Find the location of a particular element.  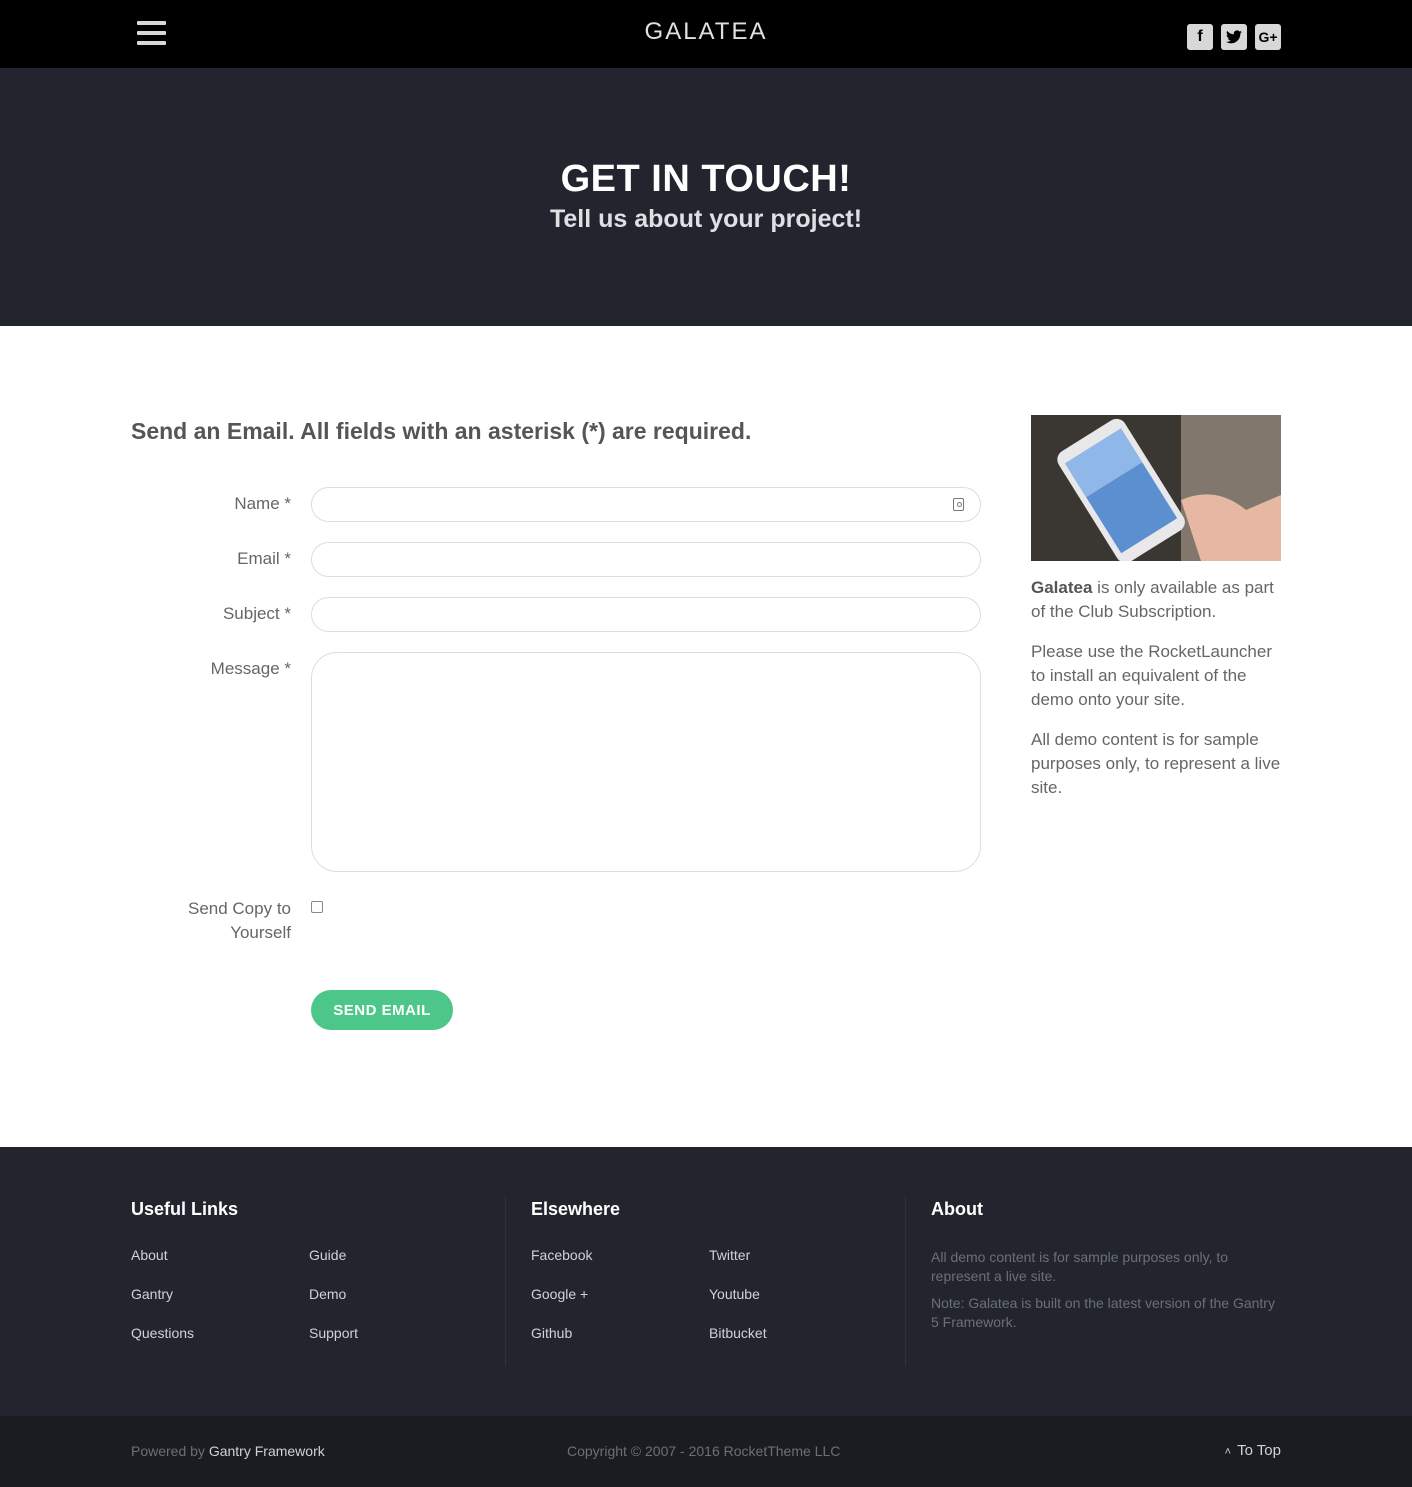

send-copy-label-line1: Send Copy to is located at coordinates (239, 908).